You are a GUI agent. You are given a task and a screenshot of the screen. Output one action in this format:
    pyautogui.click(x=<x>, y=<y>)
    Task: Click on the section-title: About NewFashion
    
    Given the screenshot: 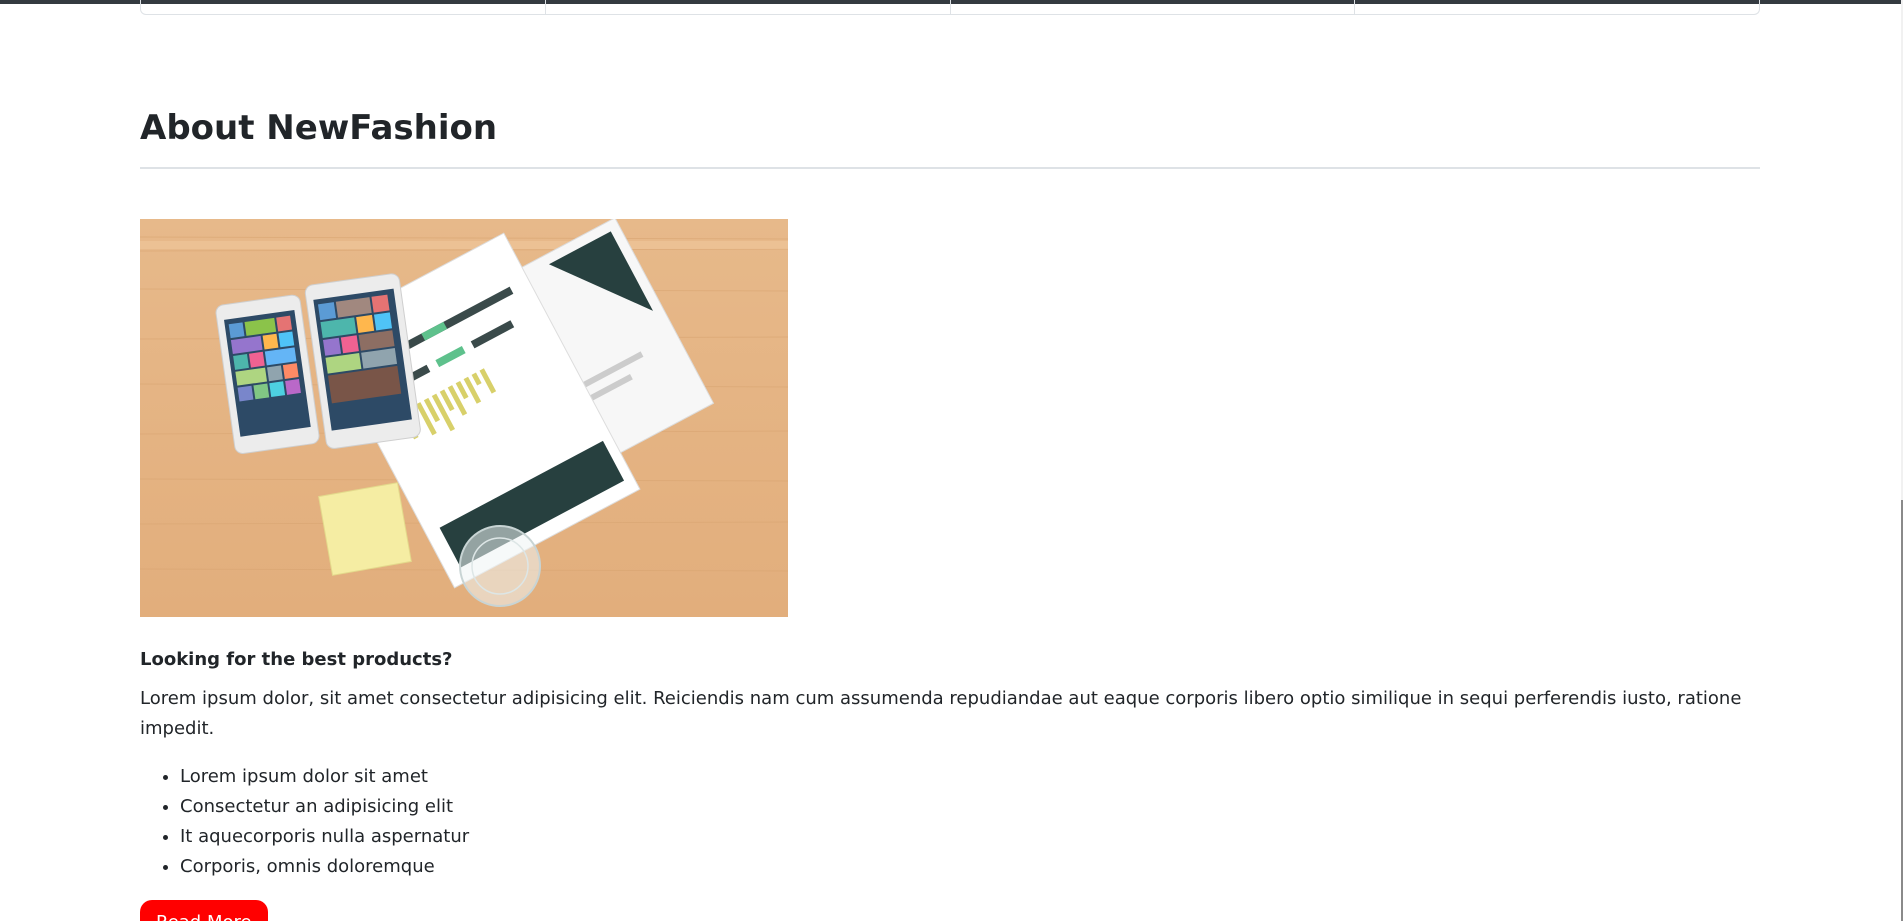 What is the action you would take?
    pyautogui.click(x=319, y=128)
    